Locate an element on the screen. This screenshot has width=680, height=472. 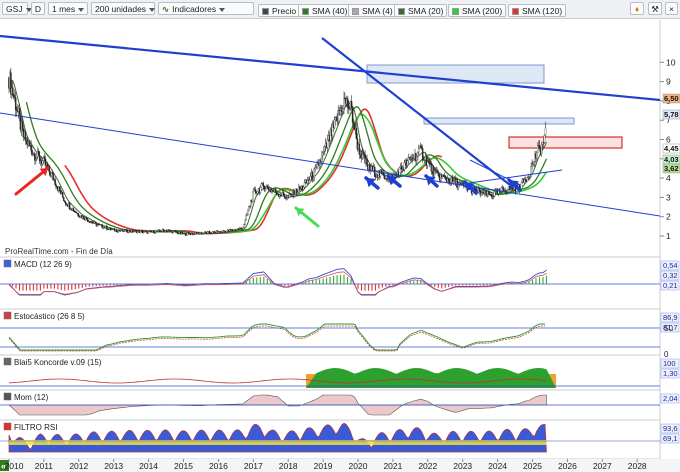
year-label: 2014 is located at coordinates (148, 466).